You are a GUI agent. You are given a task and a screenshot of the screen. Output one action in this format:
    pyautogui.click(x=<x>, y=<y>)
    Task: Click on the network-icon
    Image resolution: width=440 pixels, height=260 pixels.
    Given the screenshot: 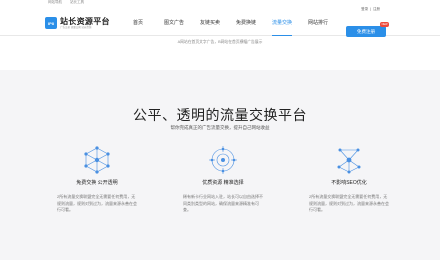 What is the action you would take?
    pyautogui.click(x=97, y=160)
    